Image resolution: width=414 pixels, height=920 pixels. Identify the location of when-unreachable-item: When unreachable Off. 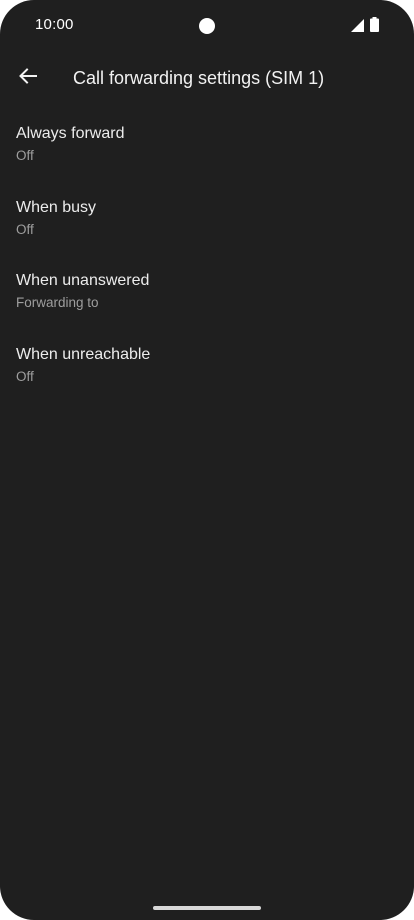
(207, 368).